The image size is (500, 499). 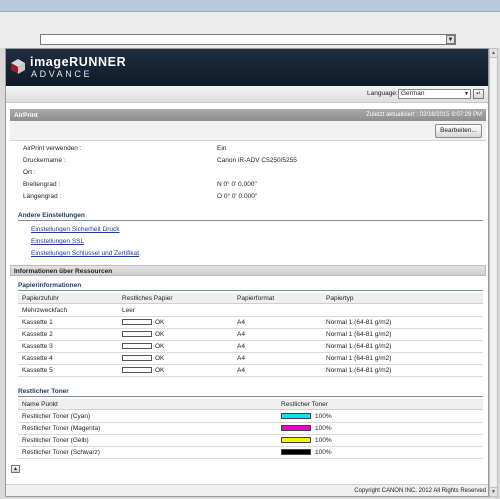 I want to click on table-row: Mehrzweckfach Leer, so click(x=250, y=311).